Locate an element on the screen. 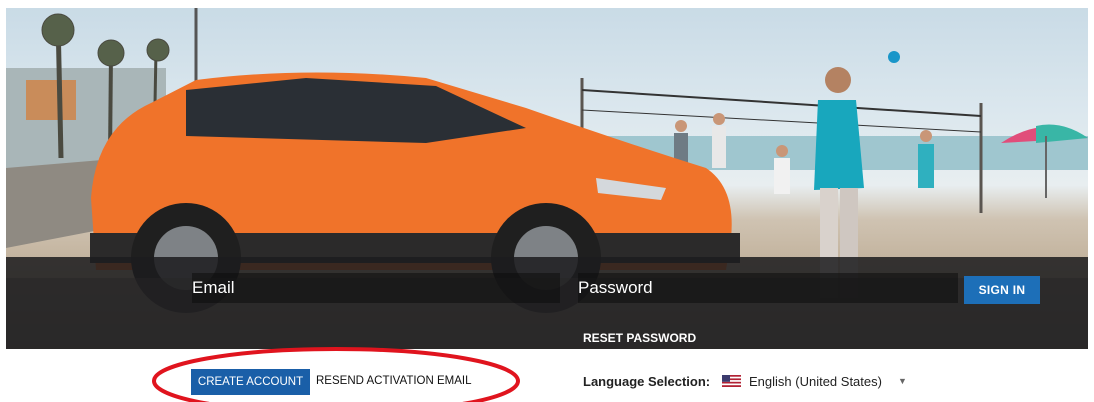 The image size is (1094, 402). beach-ball is located at coordinates (894, 57).